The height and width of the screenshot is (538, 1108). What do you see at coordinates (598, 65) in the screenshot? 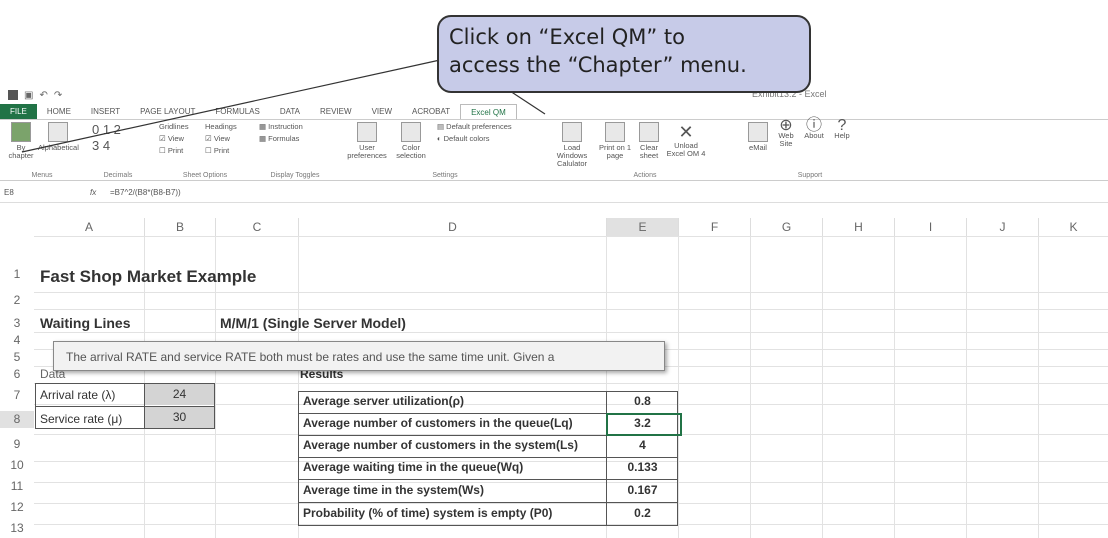
I see `callout-line-2: access the “Chapter” menu.` at bounding box center [598, 65].